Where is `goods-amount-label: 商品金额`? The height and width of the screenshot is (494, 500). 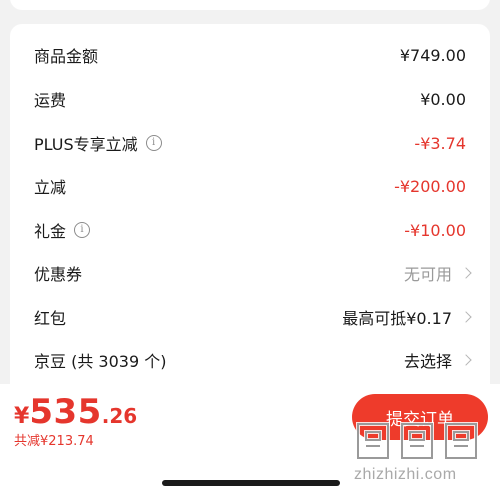
goods-amount-label: 商品金额 is located at coordinates (66, 56).